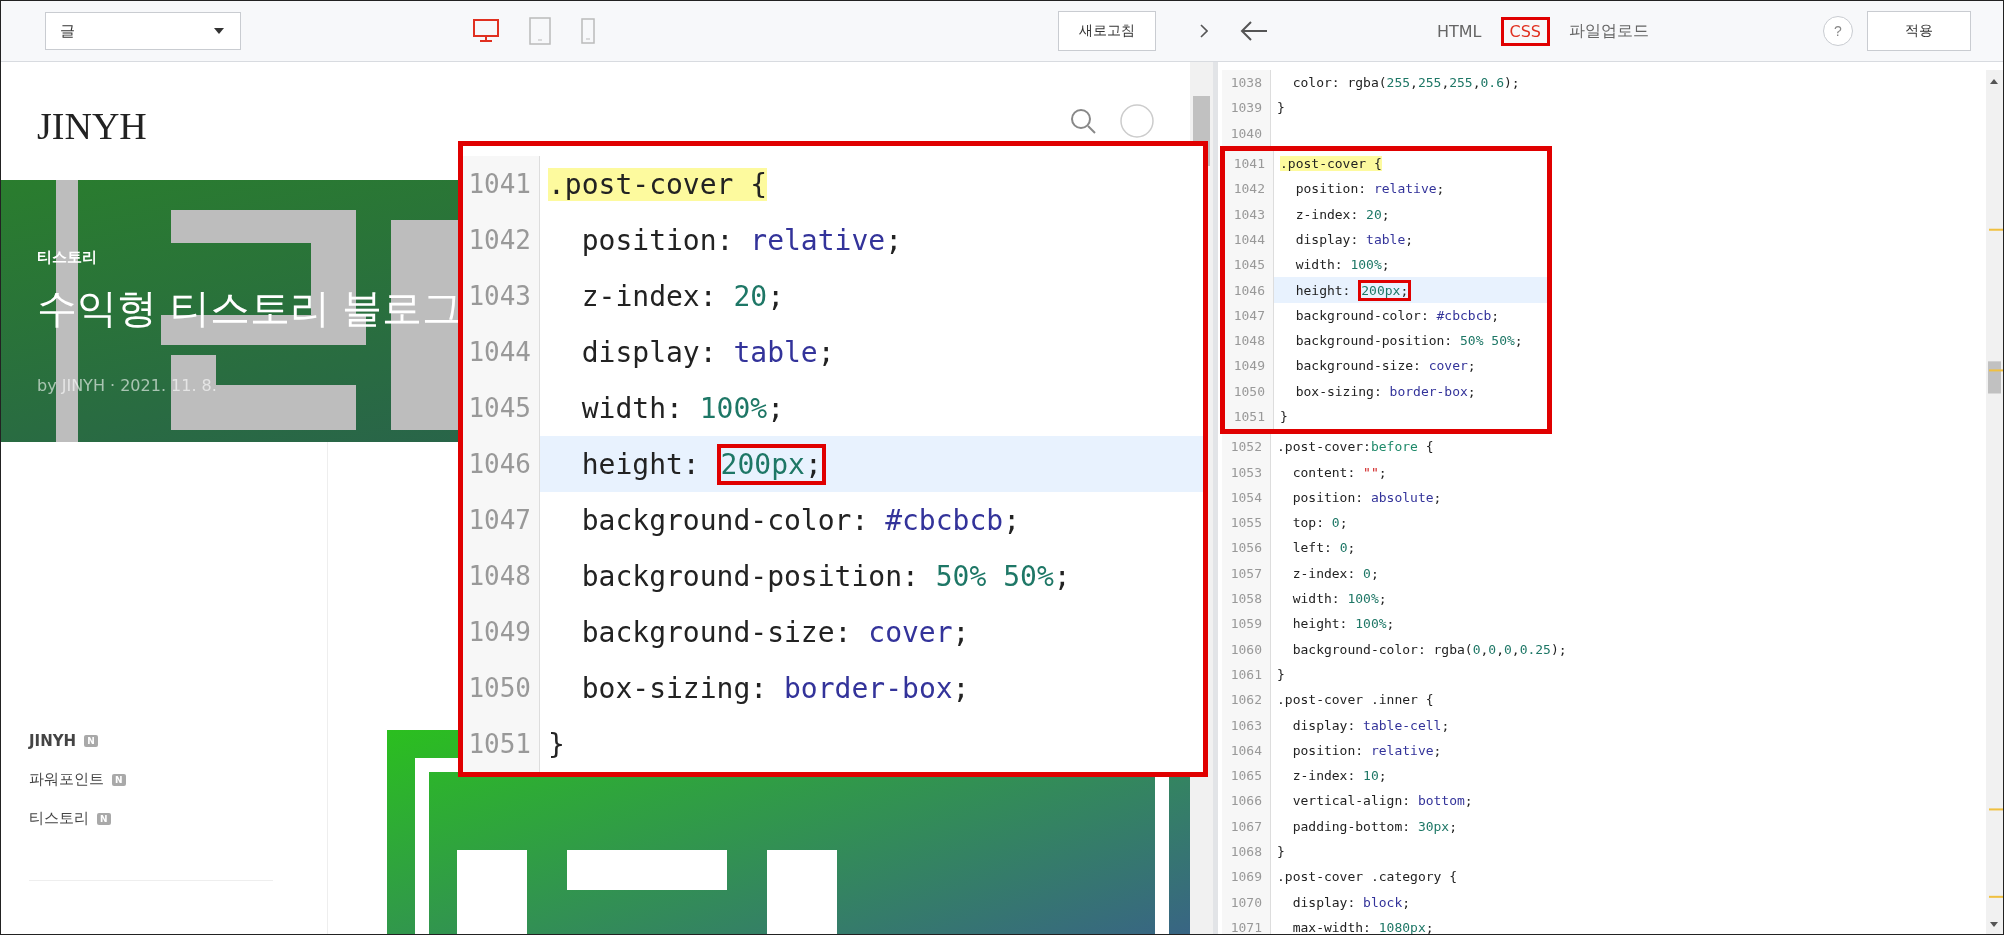 This screenshot has height=935, width=2004. What do you see at coordinates (1246, 447) in the screenshot?
I see `line-number: 1052` at bounding box center [1246, 447].